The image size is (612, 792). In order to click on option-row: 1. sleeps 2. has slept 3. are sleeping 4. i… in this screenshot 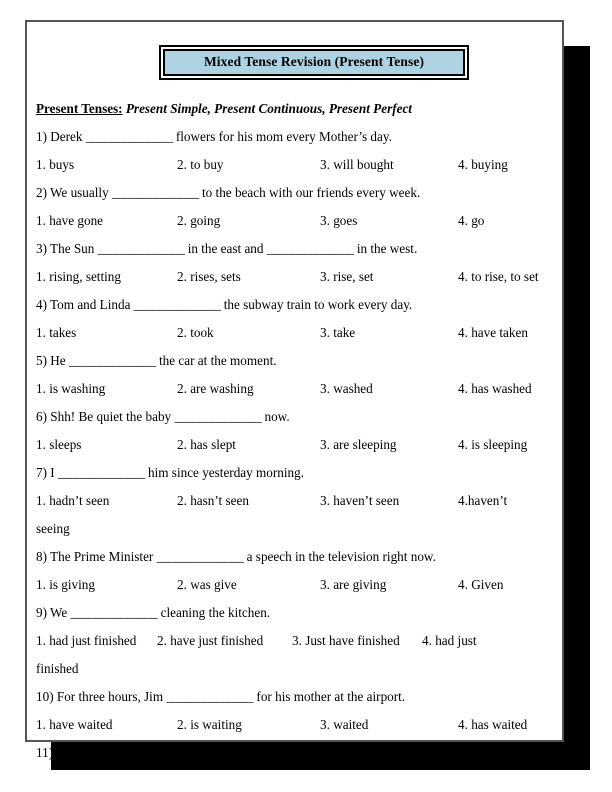, I will do `click(296, 445)`.